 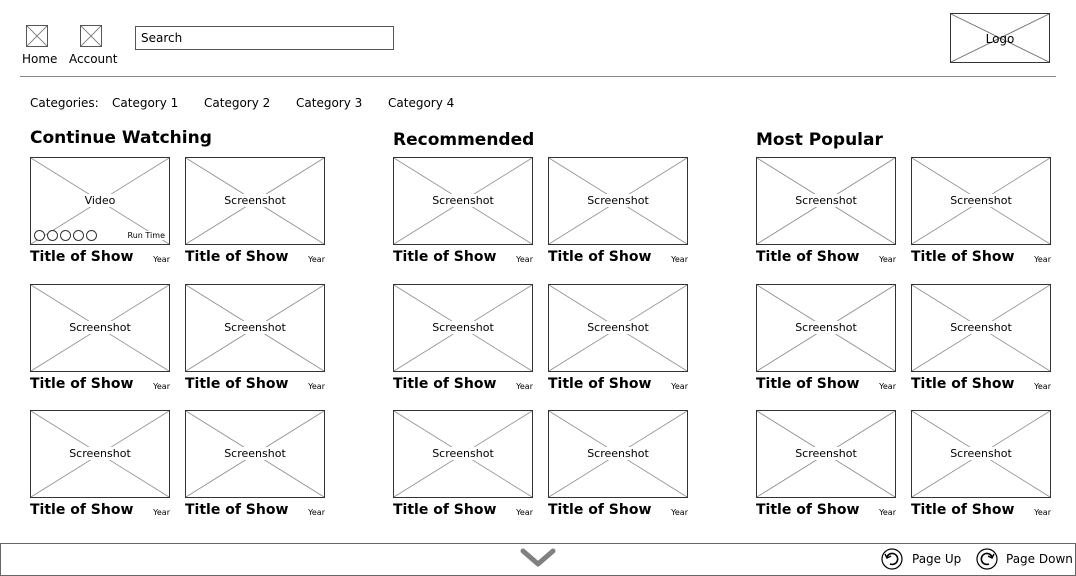 What do you see at coordinates (264, 38) in the screenshot?
I see `search-input: Search` at bounding box center [264, 38].